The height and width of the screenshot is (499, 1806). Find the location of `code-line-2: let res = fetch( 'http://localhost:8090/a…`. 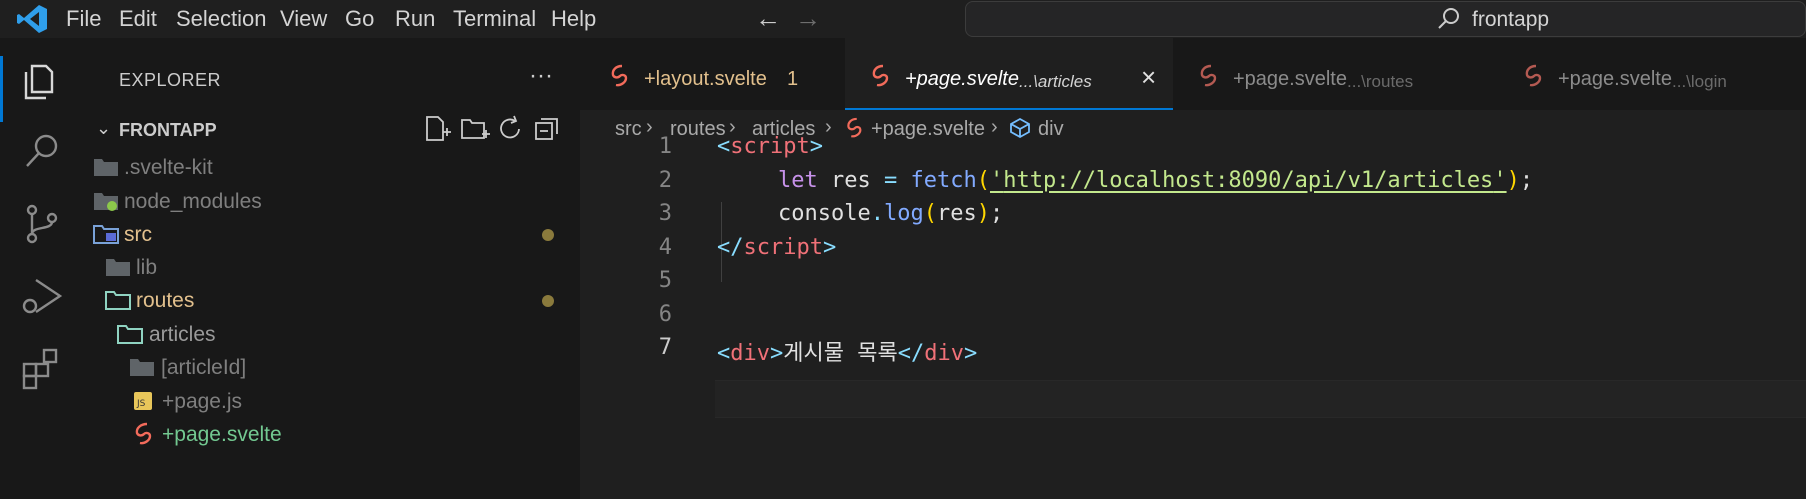

code-line-2: let res = fetch( 'http://localhost:8090/a… is located at coordinates (1155, 180).